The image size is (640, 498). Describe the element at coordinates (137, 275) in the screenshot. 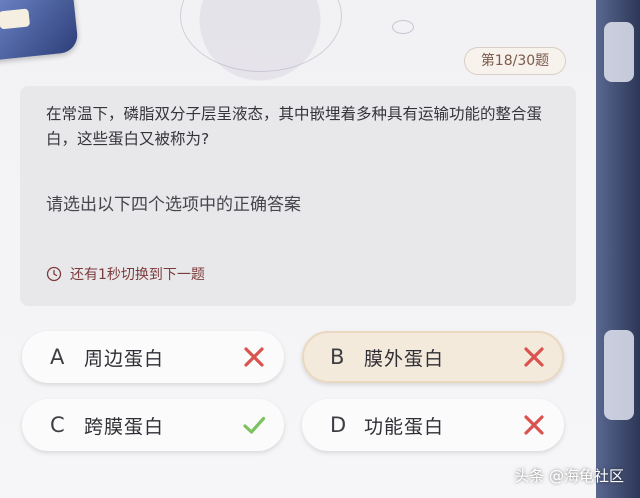

I see `timer-text: 还有1秒切换到下一题` at that location.